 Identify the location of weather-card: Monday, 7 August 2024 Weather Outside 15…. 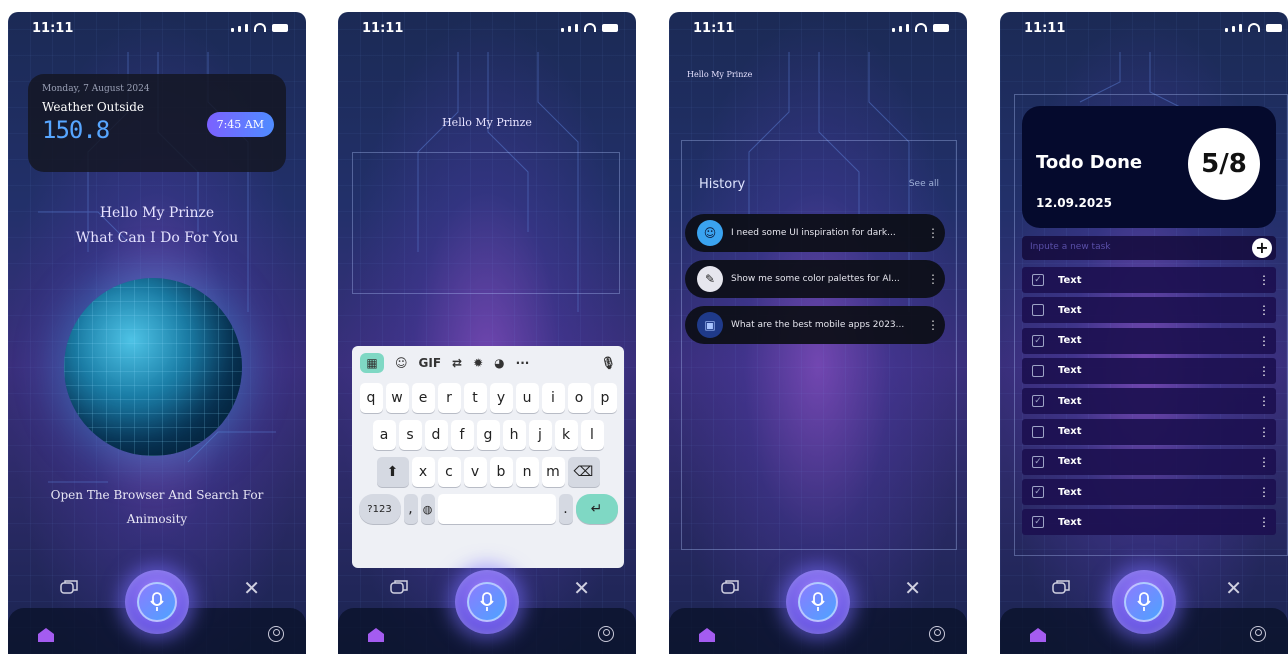
(157, 123).